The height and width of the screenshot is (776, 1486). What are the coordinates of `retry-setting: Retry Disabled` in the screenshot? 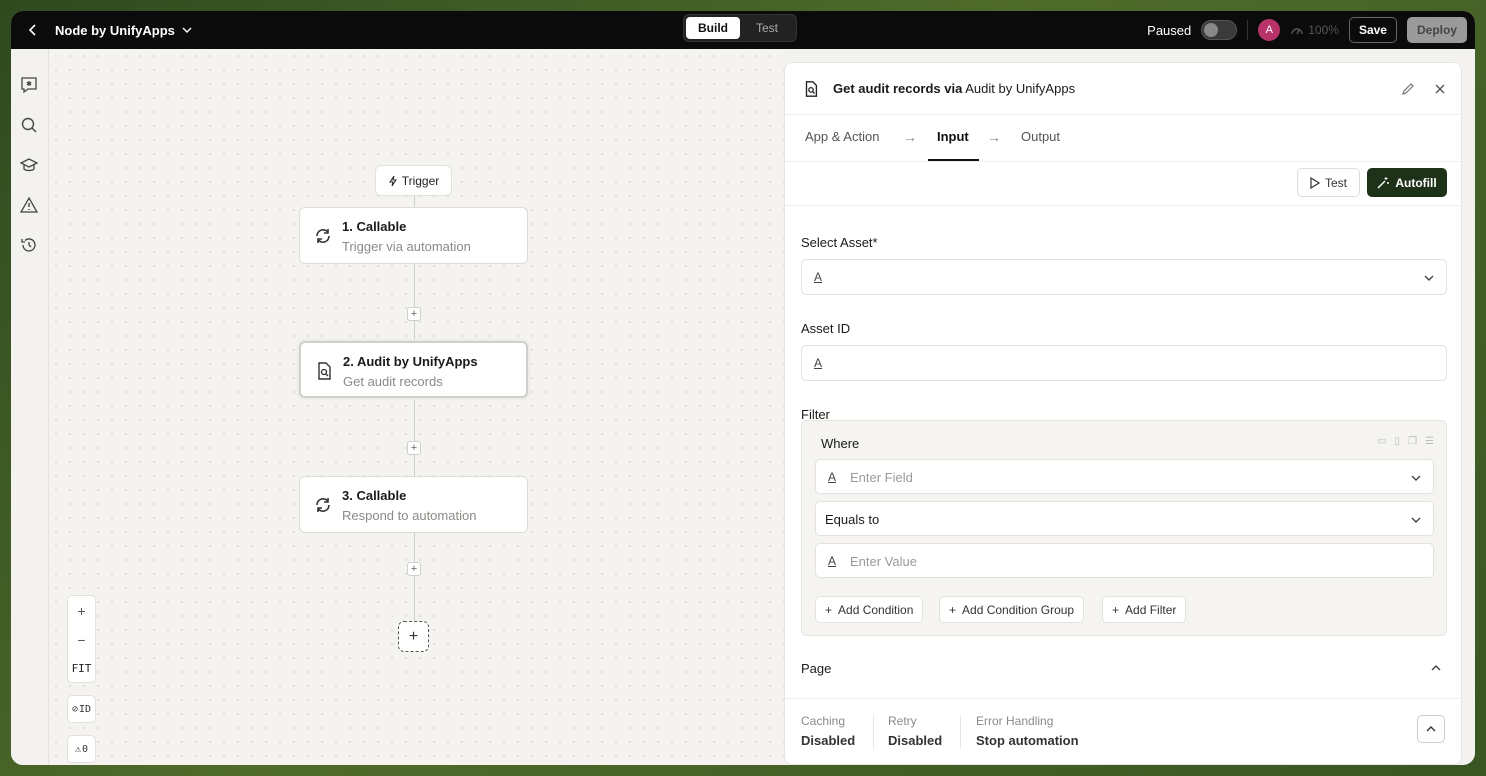 It's located at (915, 731).